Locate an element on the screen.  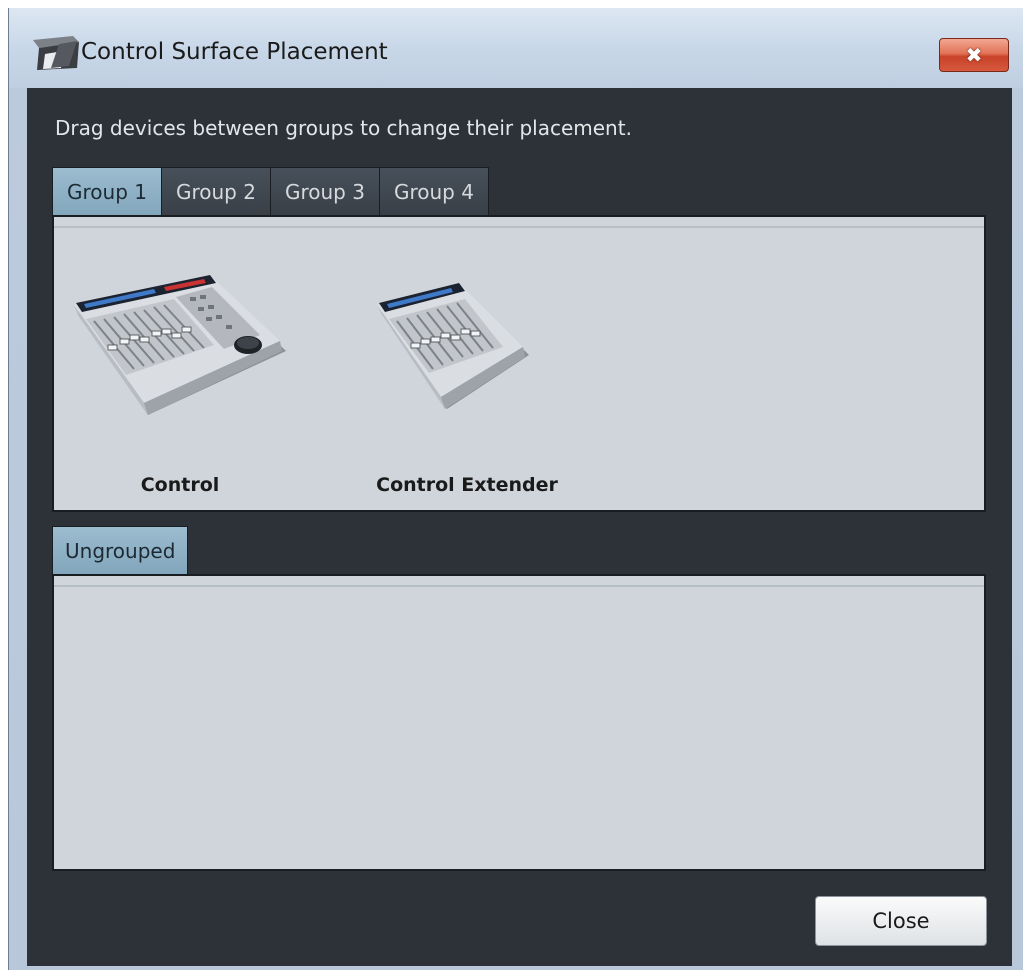
device-control: Control is located at coordinates (180, 362).